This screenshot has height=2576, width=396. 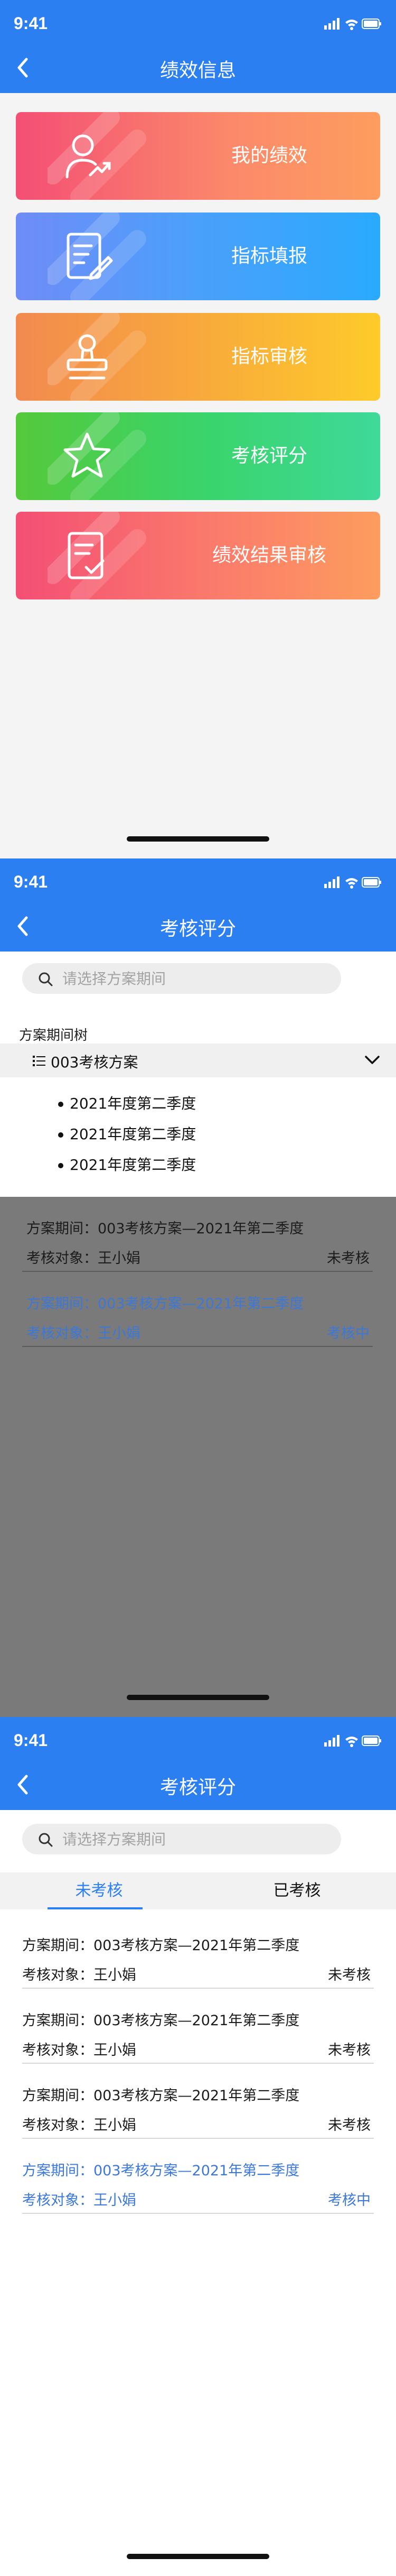 I want to click on tab-bar: 未考核 已考核, so click(x=198, y=1890).